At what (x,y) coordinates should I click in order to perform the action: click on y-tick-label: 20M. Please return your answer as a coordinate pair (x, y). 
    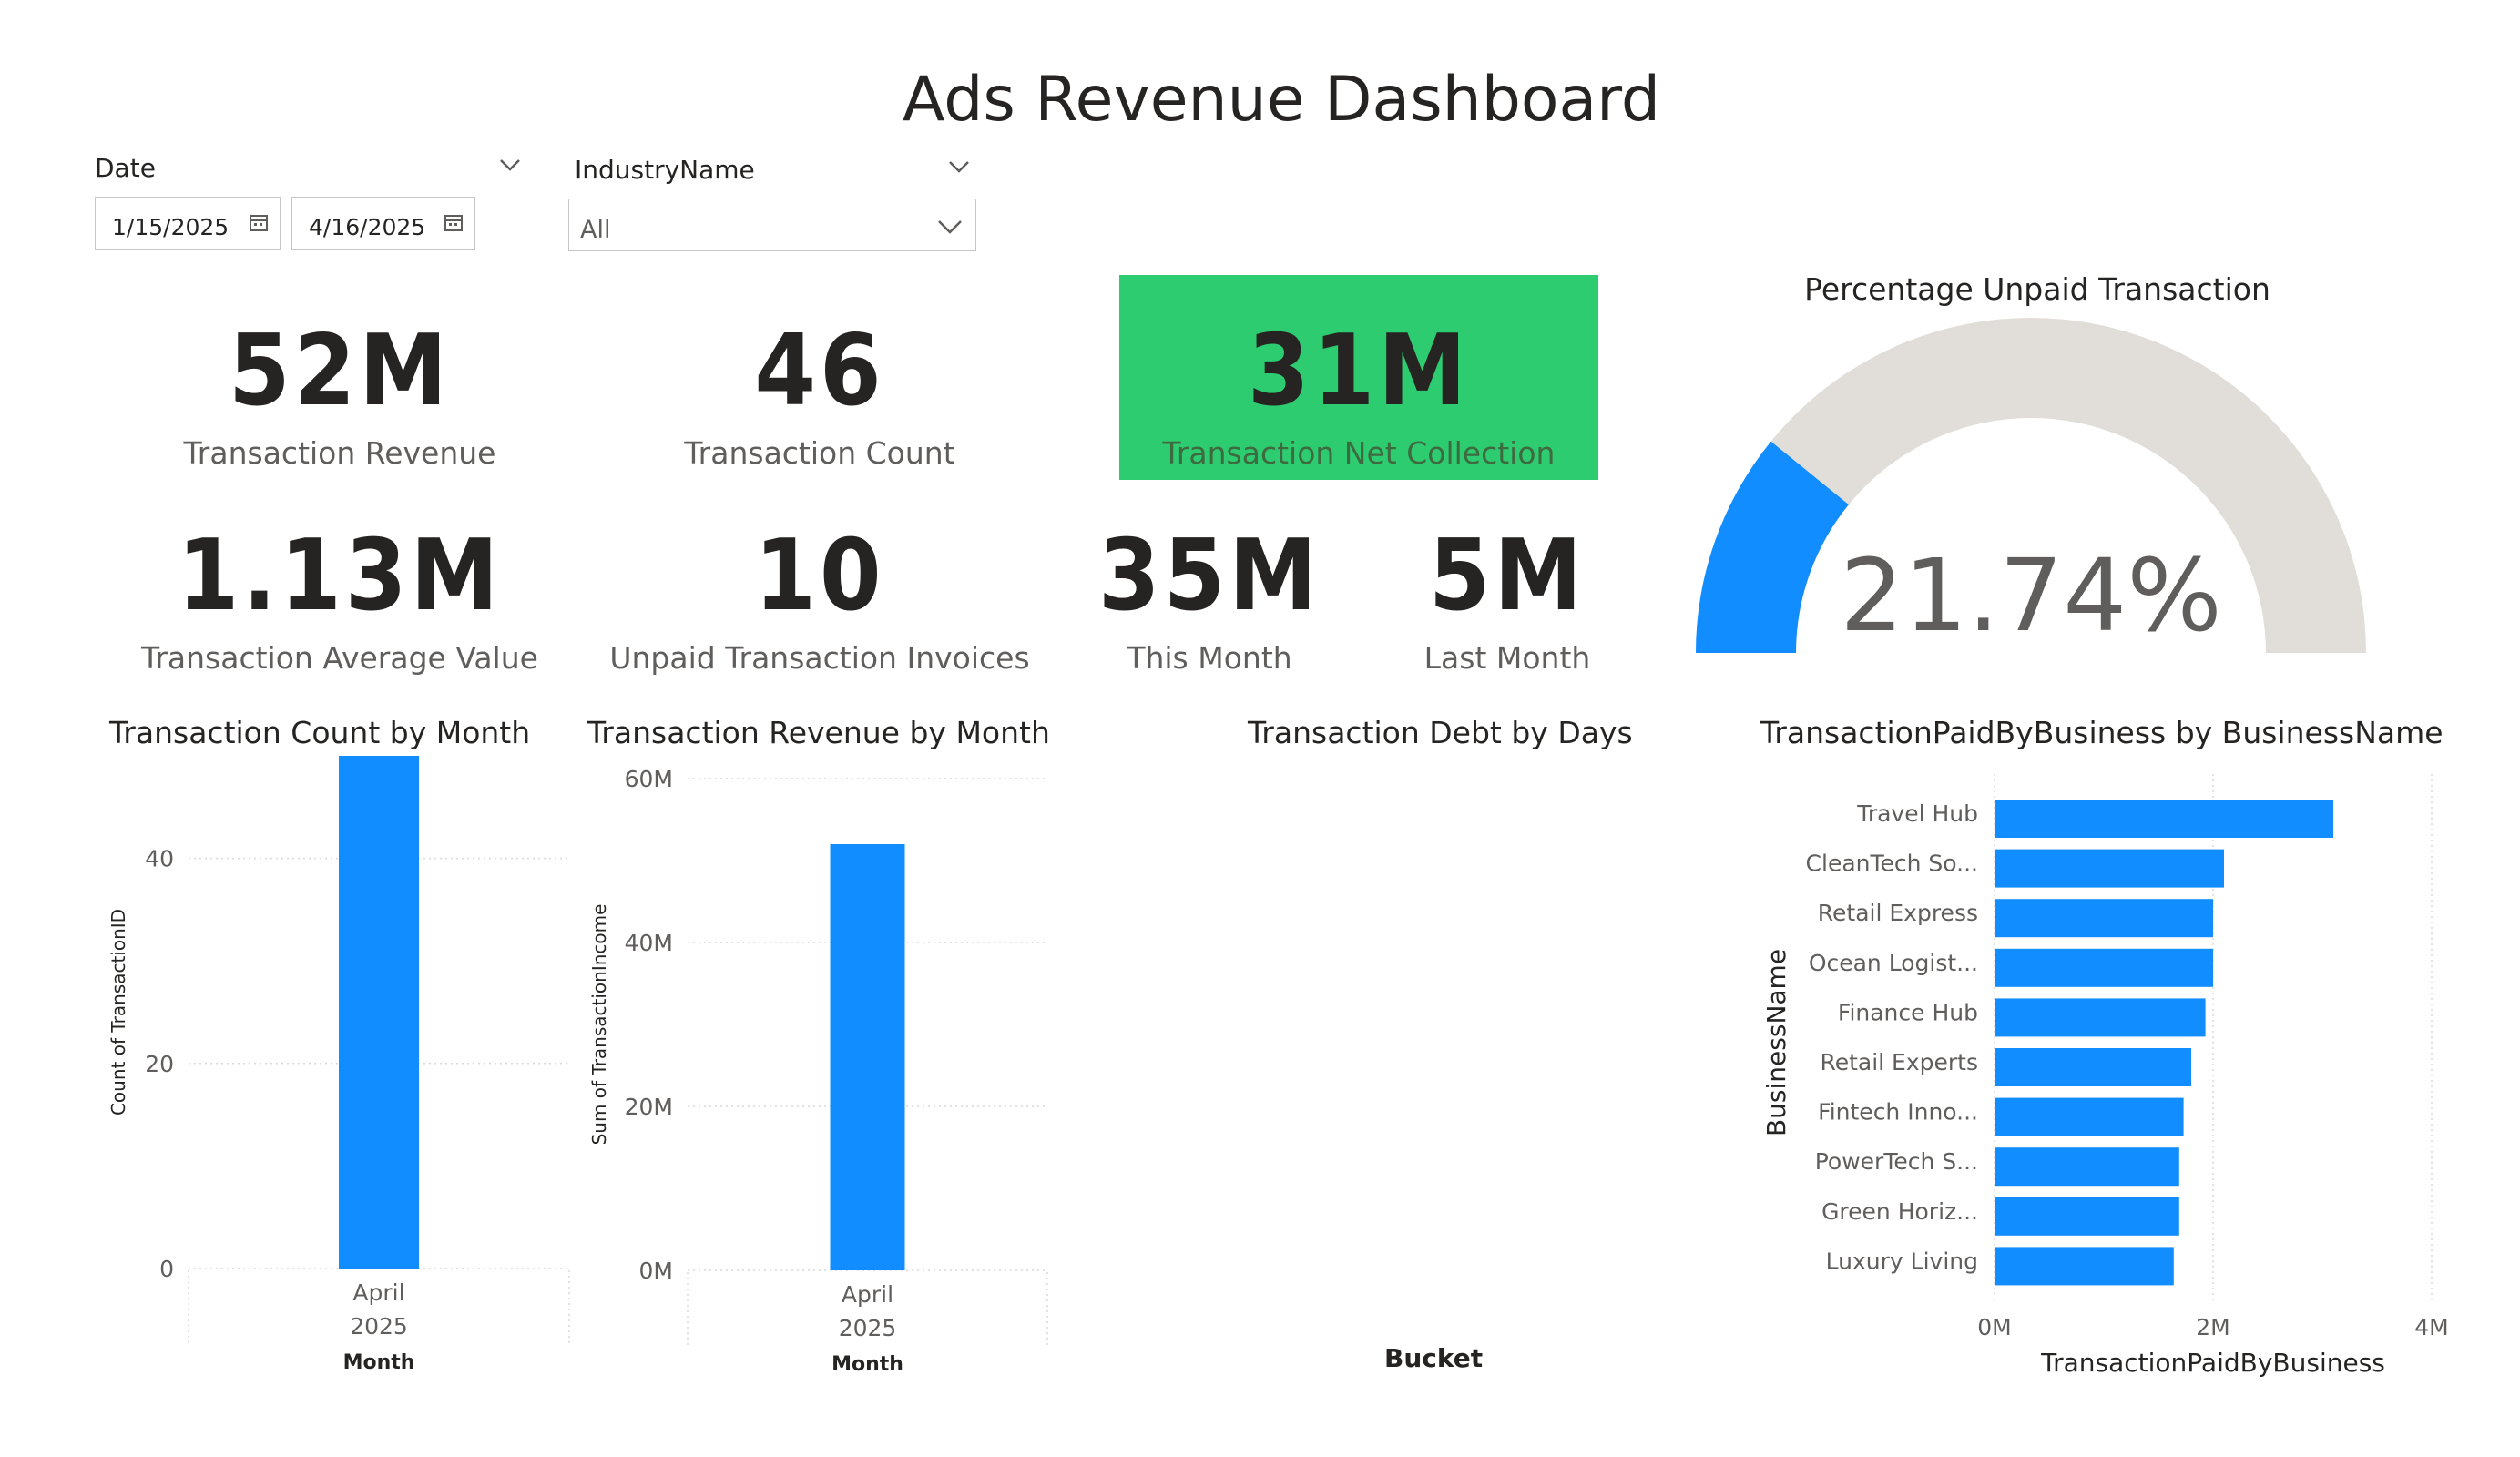
    Looking at the image, I should click on (649, 1107).